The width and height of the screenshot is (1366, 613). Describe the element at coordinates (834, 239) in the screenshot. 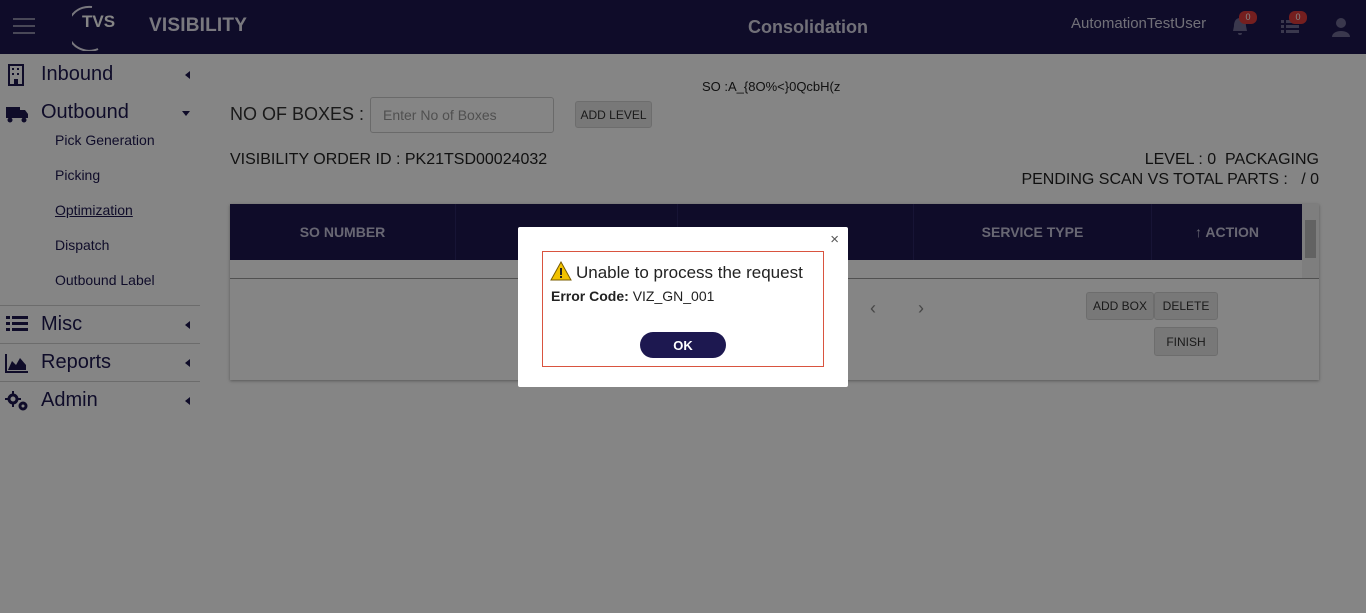

I see `close-icon: ×` at that location.